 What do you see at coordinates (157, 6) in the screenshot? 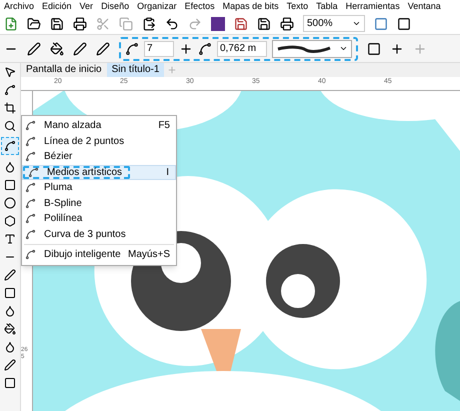
I see `menu-item: Organizar` at bounding box center [157, 6].